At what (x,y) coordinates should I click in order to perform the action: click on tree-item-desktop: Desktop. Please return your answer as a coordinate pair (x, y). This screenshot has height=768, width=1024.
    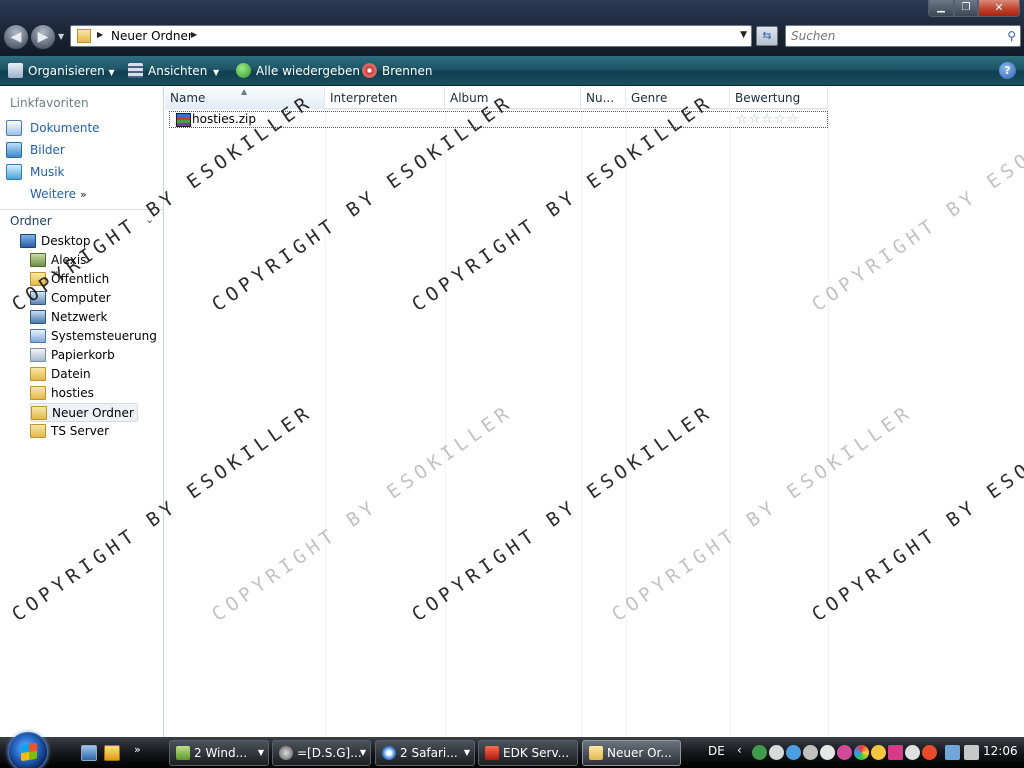
    Looking at the image, I should click on (55, 241).